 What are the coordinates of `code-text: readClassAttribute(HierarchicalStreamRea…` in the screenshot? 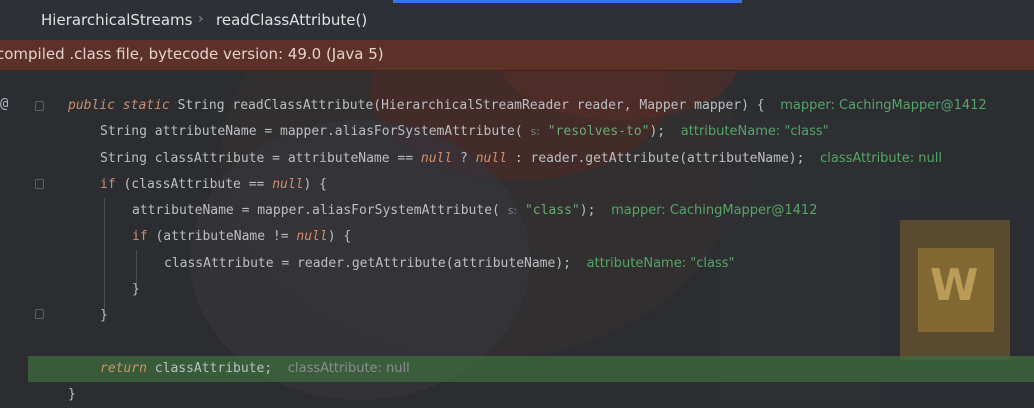 It's located at (494, 105).